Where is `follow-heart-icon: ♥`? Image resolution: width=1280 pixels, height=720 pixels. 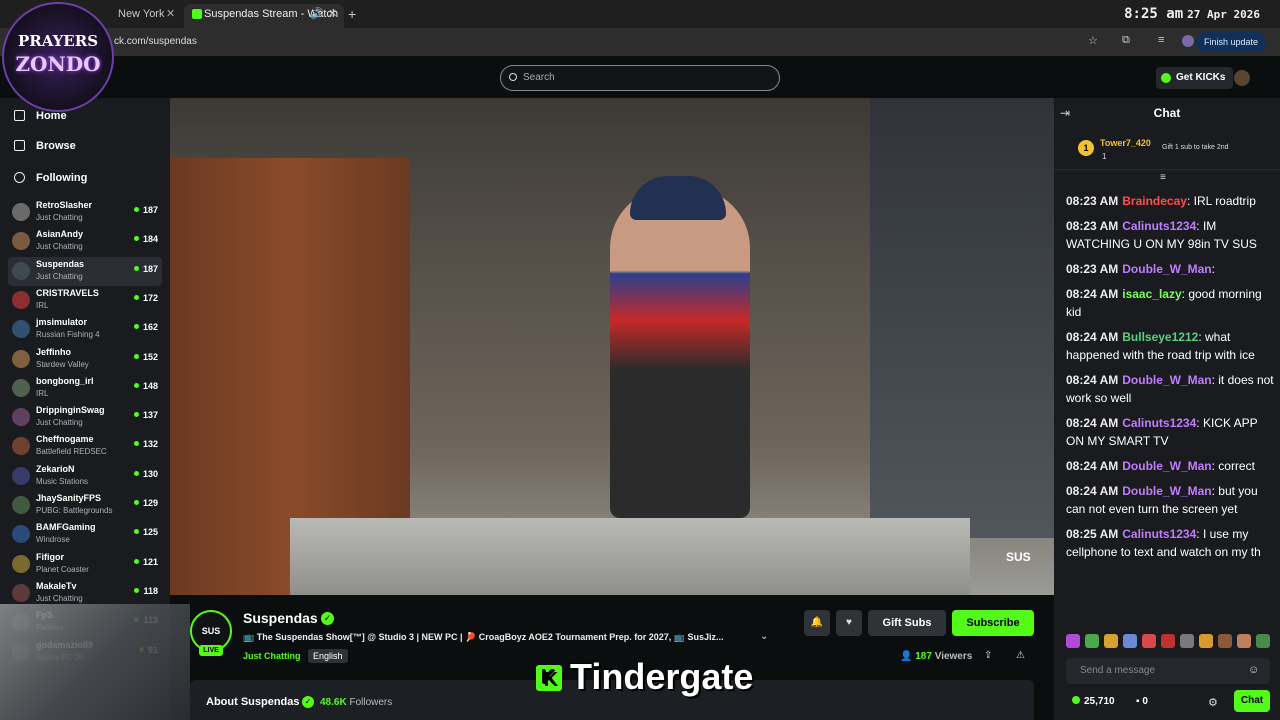
follow-heart-icon: ♥ is located at coordinates (849, 623).